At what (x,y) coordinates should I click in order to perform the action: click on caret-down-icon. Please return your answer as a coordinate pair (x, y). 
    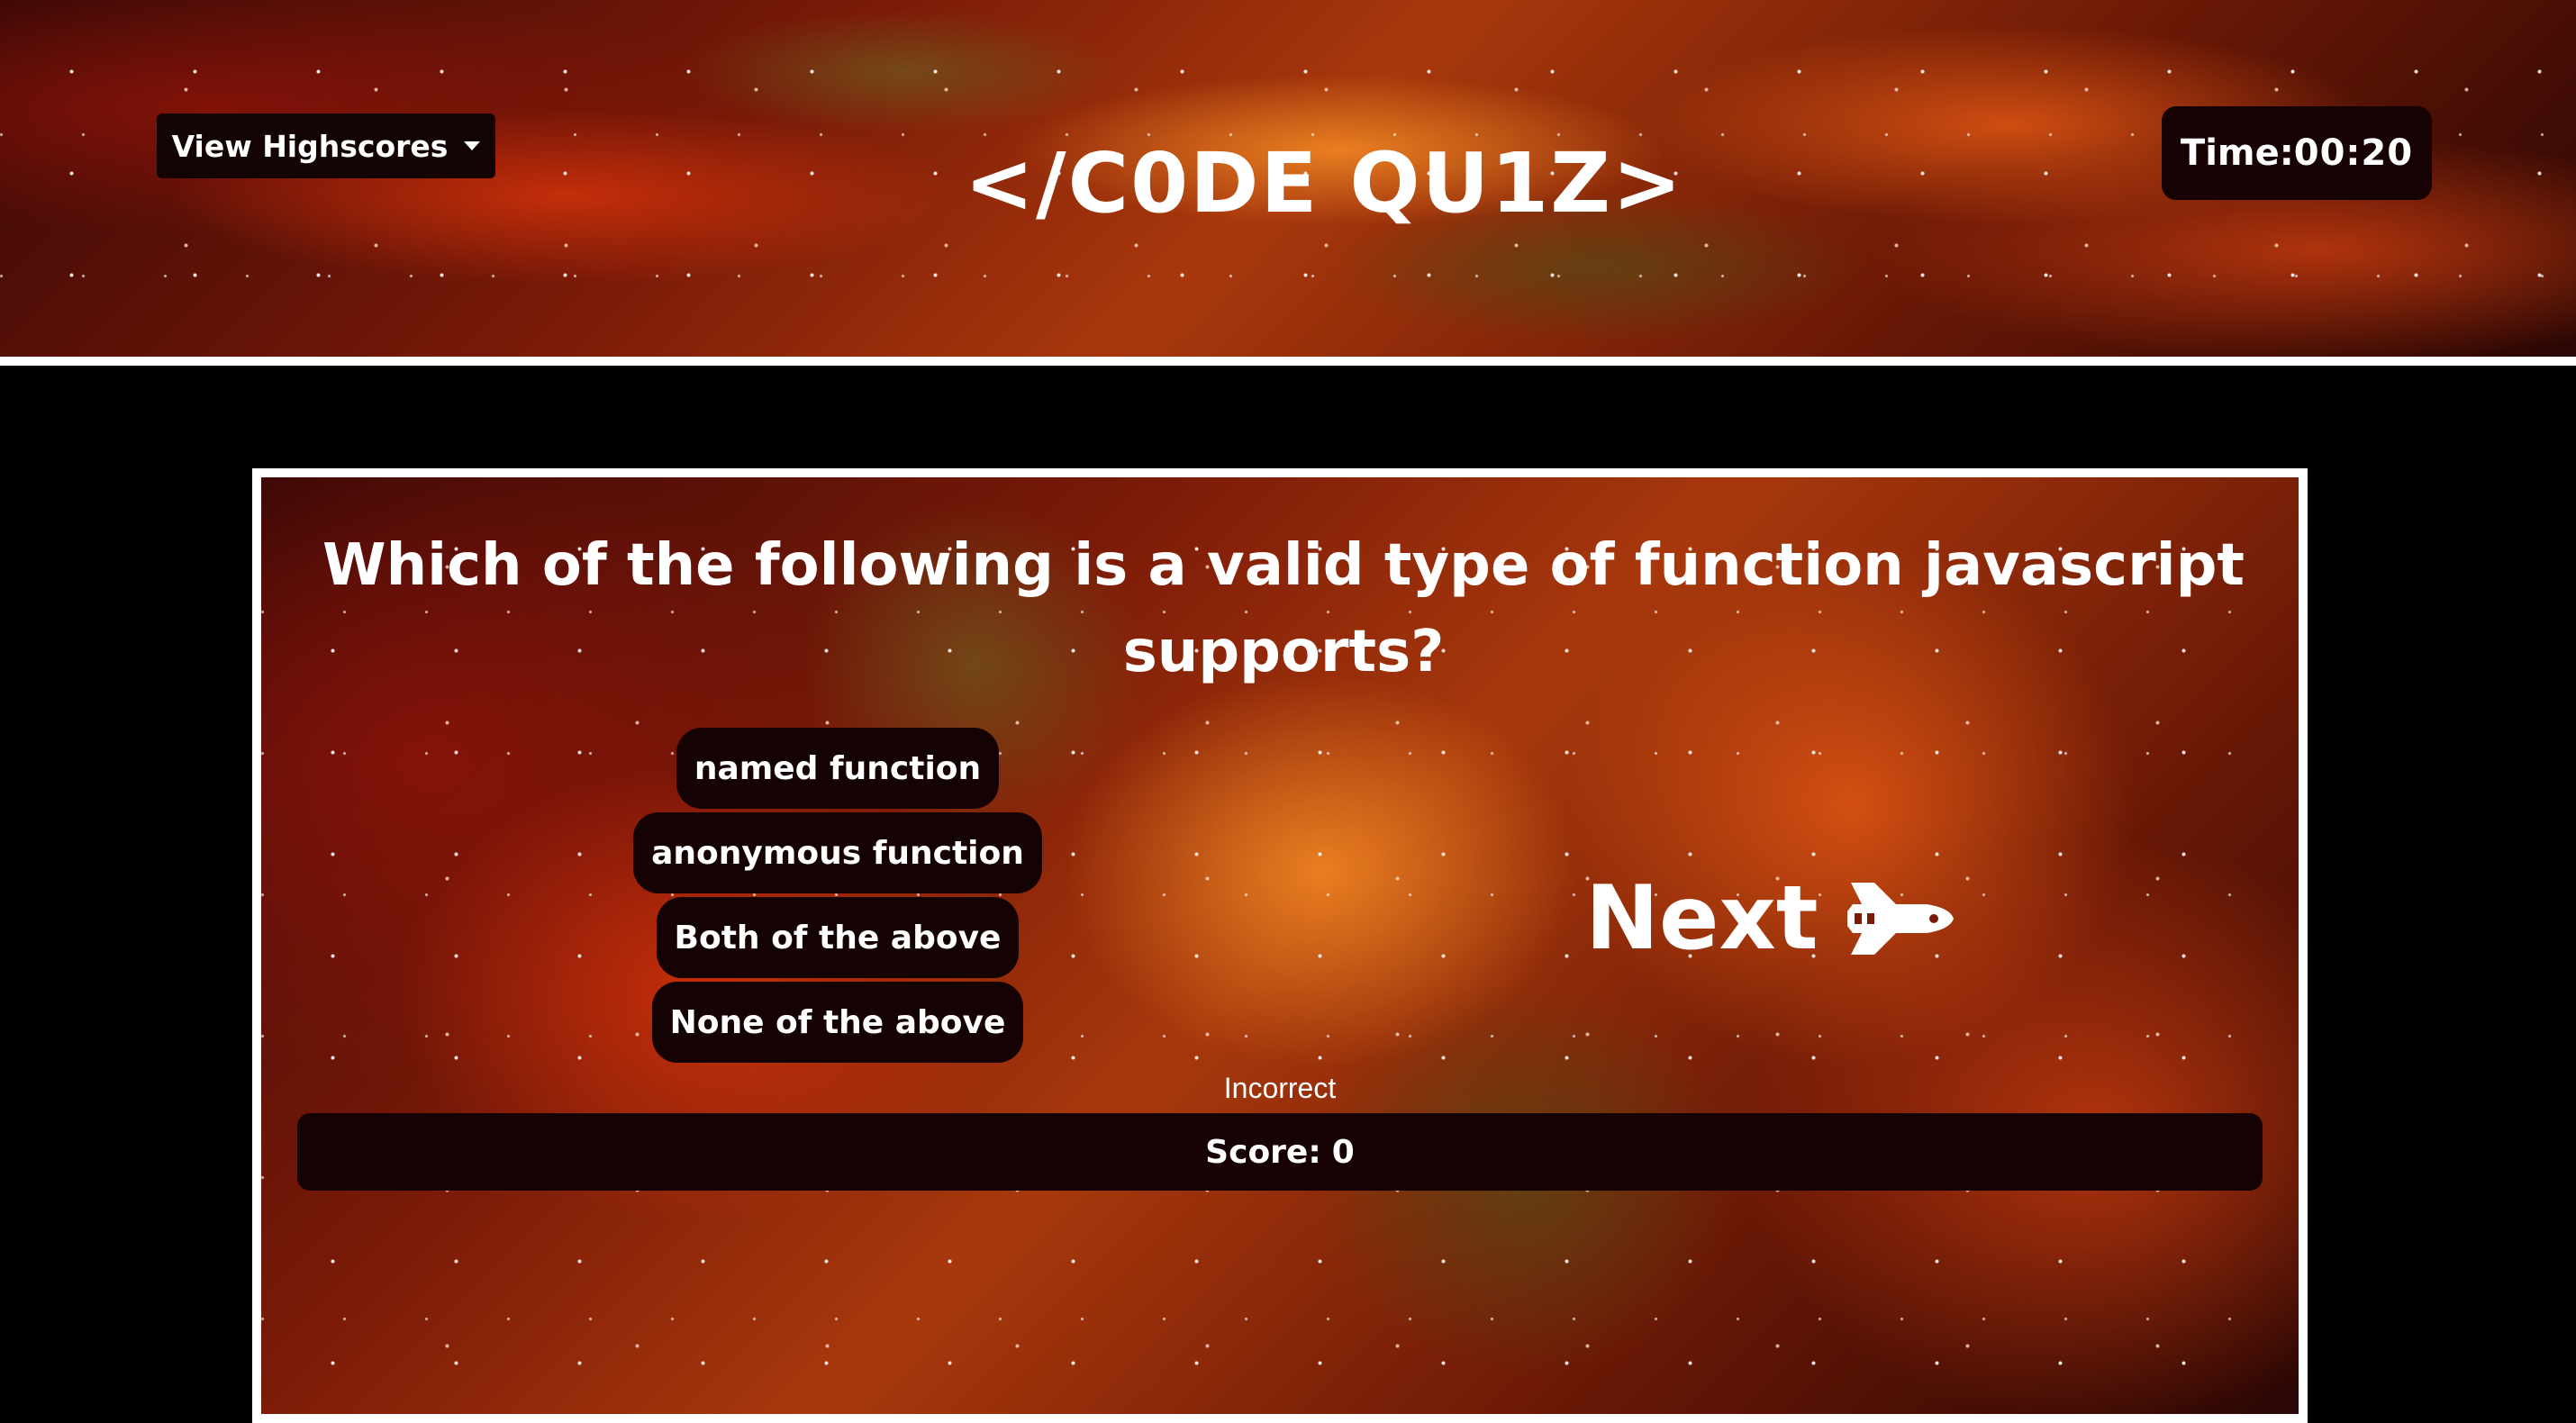
    Looking at the image, I should click on (473, 145).